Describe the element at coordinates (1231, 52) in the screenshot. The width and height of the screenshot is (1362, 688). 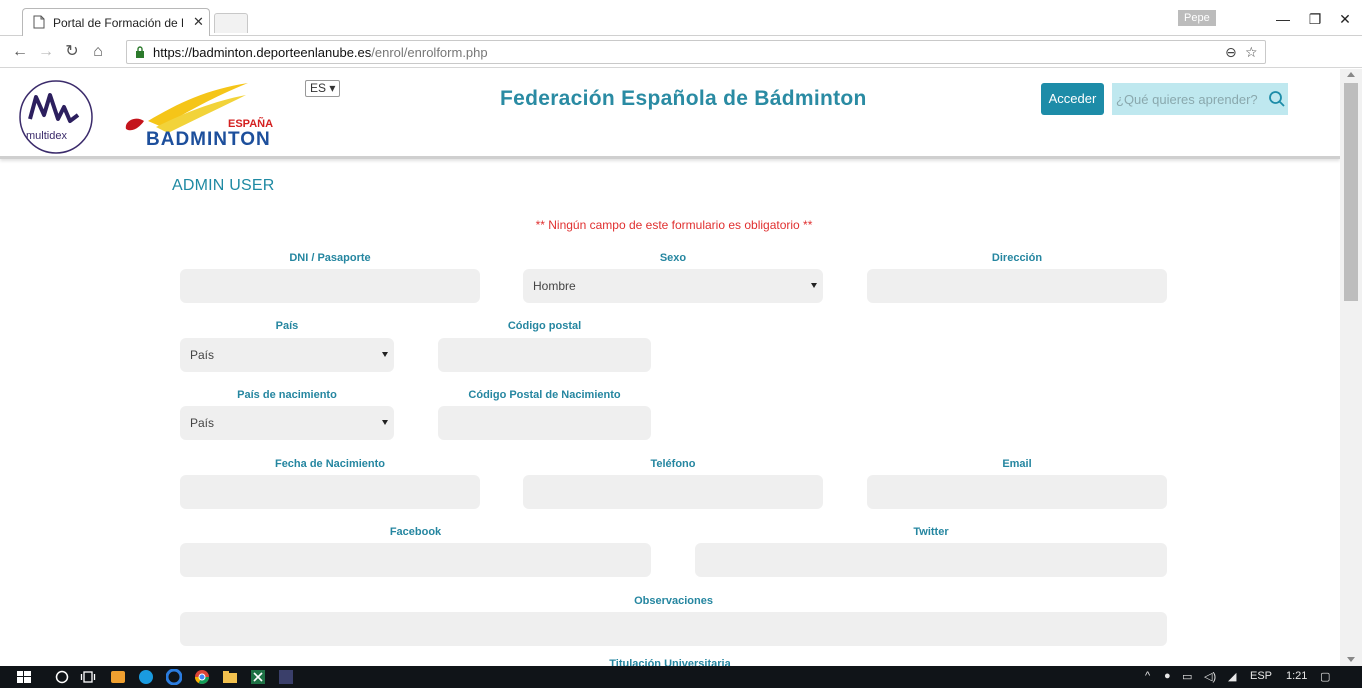
I see `zoom-icon: ⊖` at that location.